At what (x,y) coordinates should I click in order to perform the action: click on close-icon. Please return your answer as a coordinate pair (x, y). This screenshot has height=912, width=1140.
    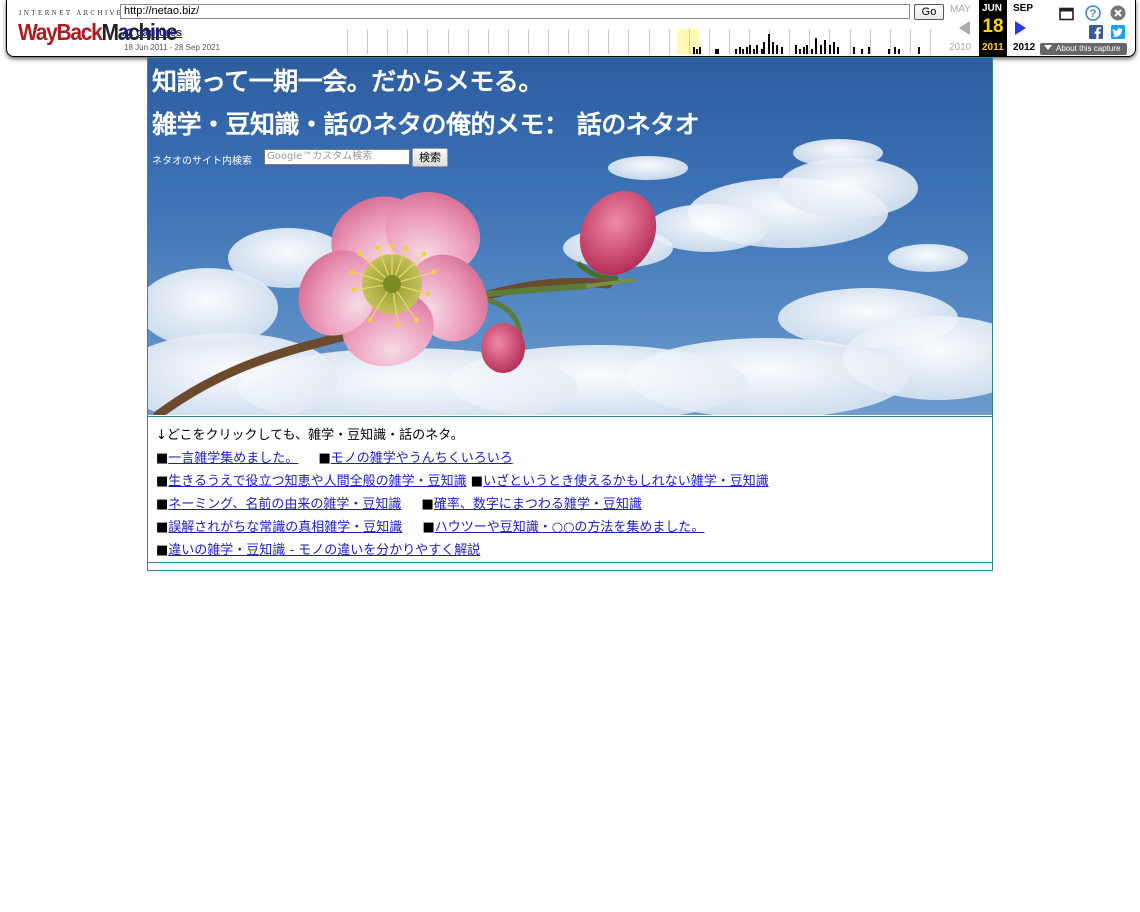
    Looking at the image, I should click on (1118, 13).